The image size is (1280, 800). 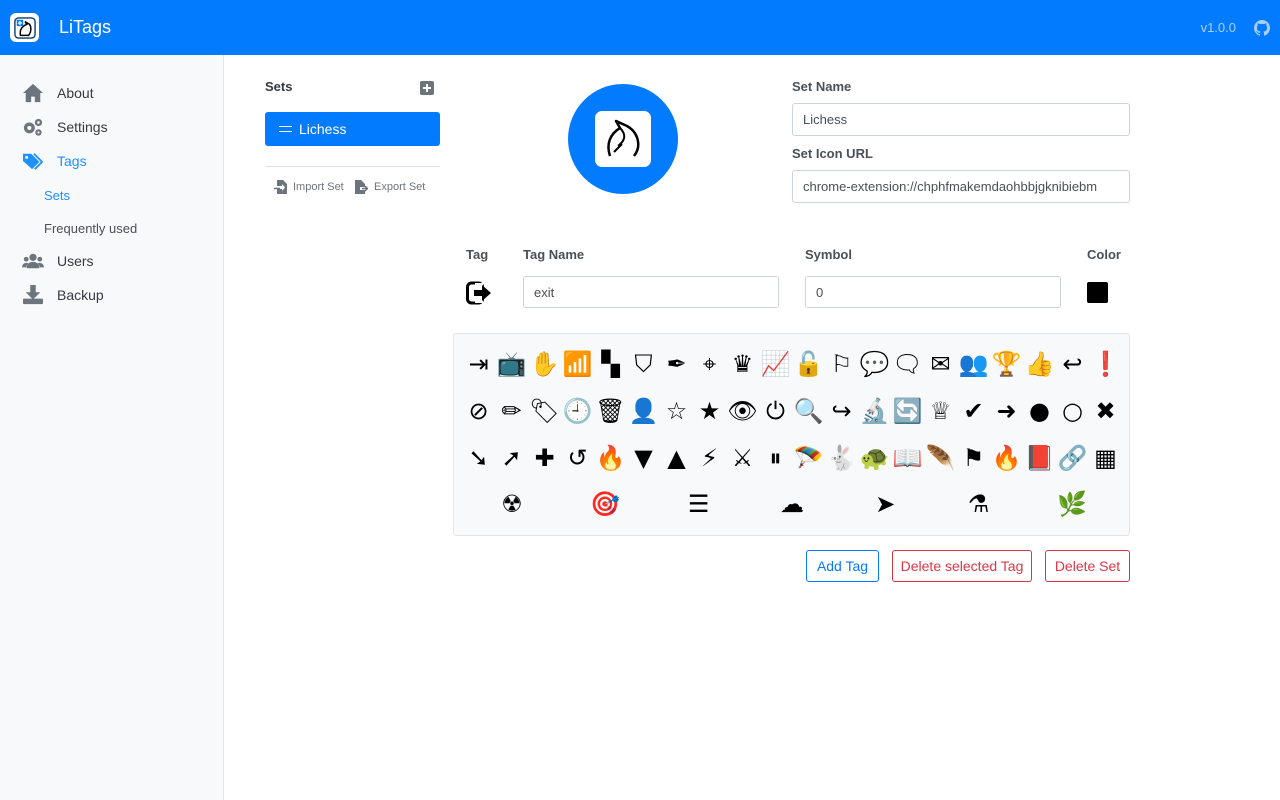 I want to click on users-icon: 👥, so click(x=973, y=364).